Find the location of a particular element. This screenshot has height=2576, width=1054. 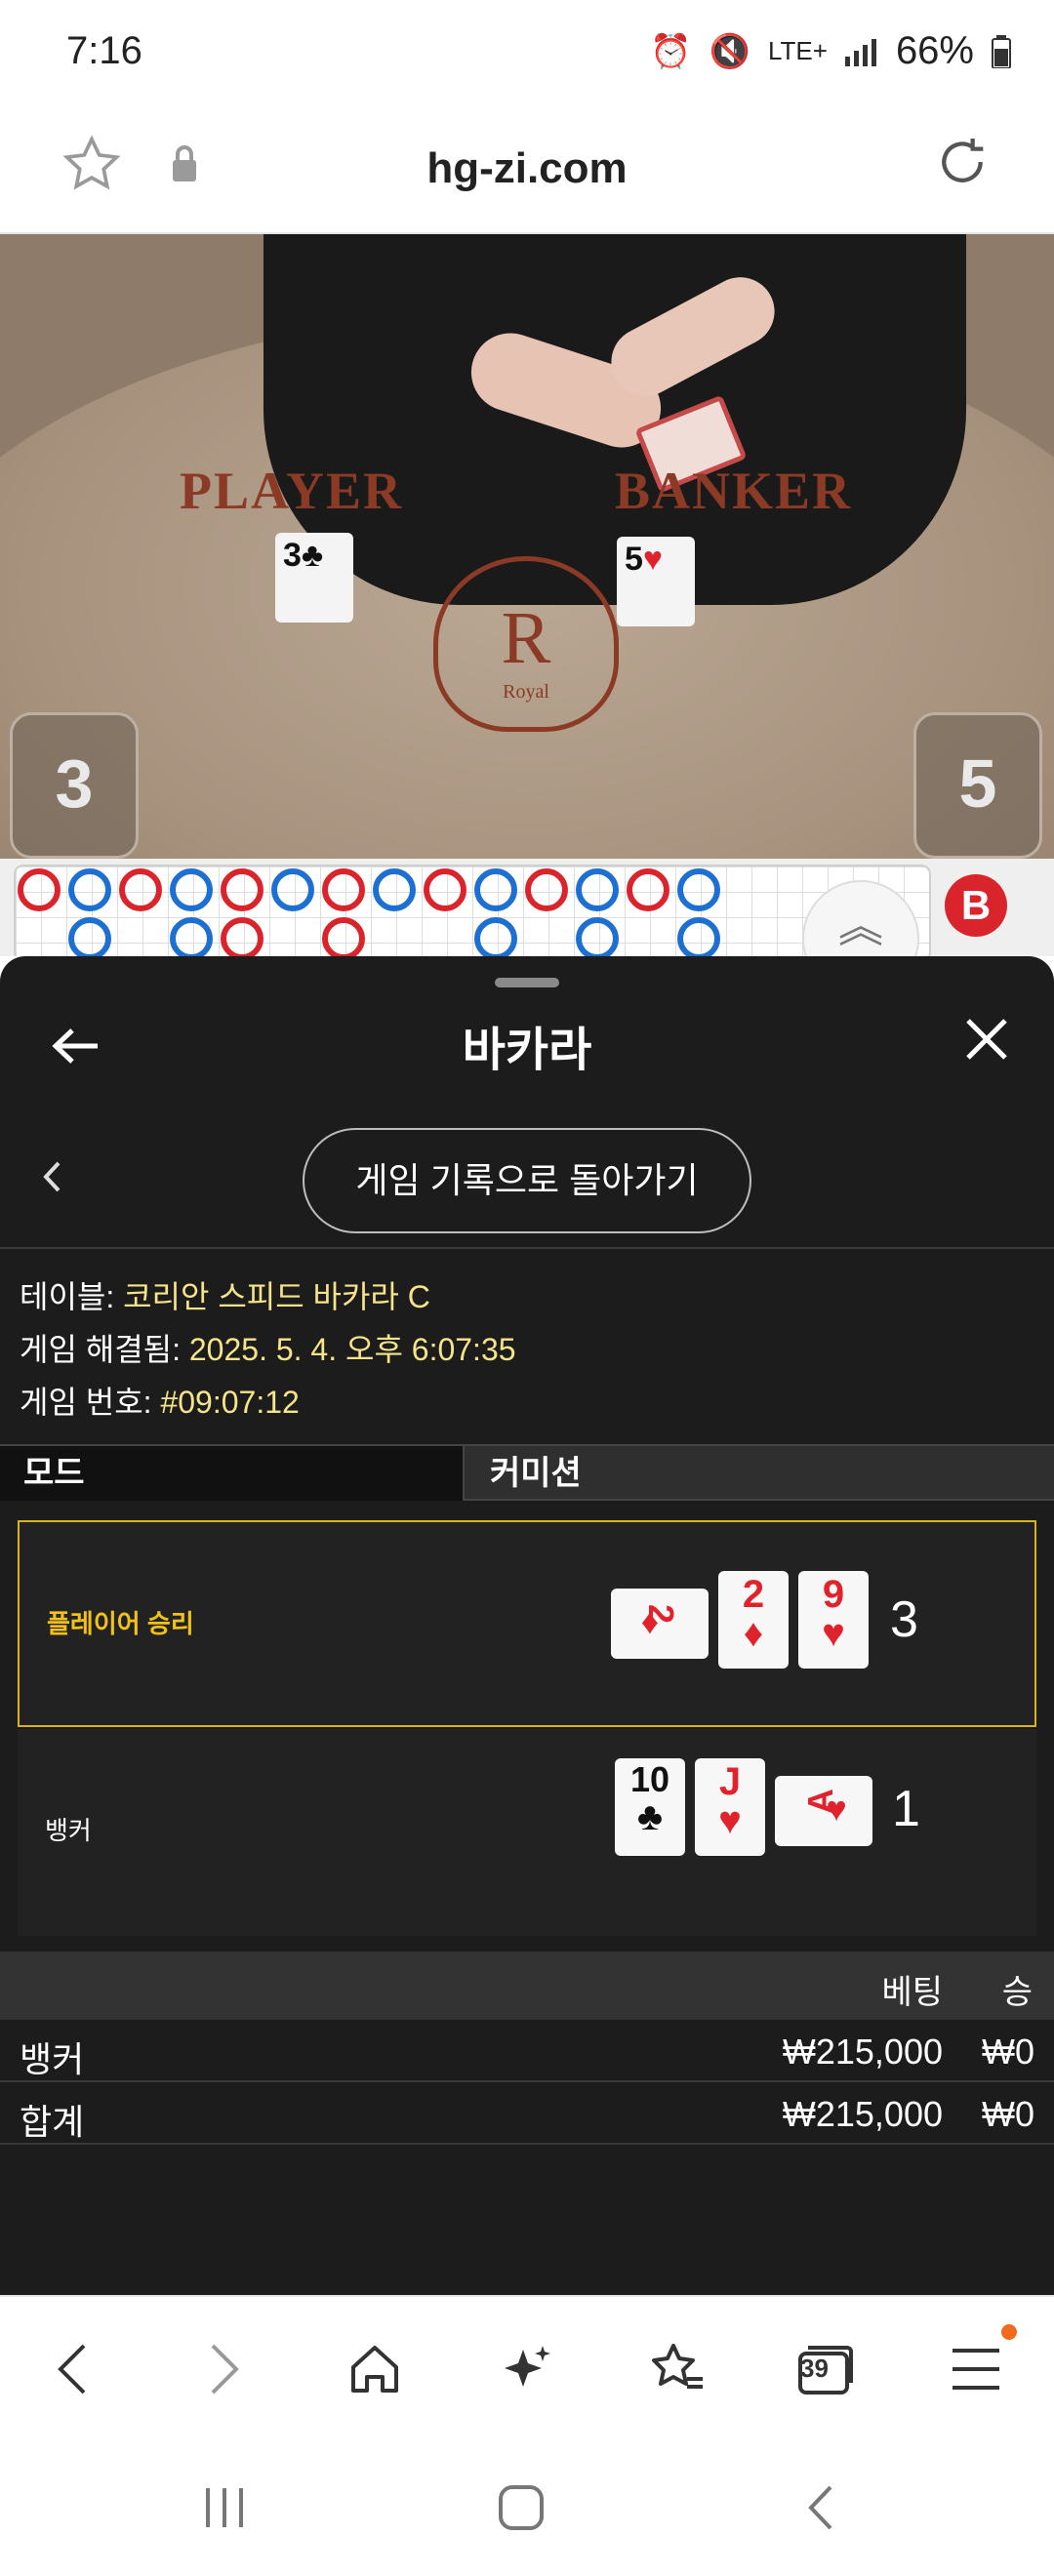

bet-total-row: 합계 ₩215,000 ₩0 is located at coordinates (527, 2114).